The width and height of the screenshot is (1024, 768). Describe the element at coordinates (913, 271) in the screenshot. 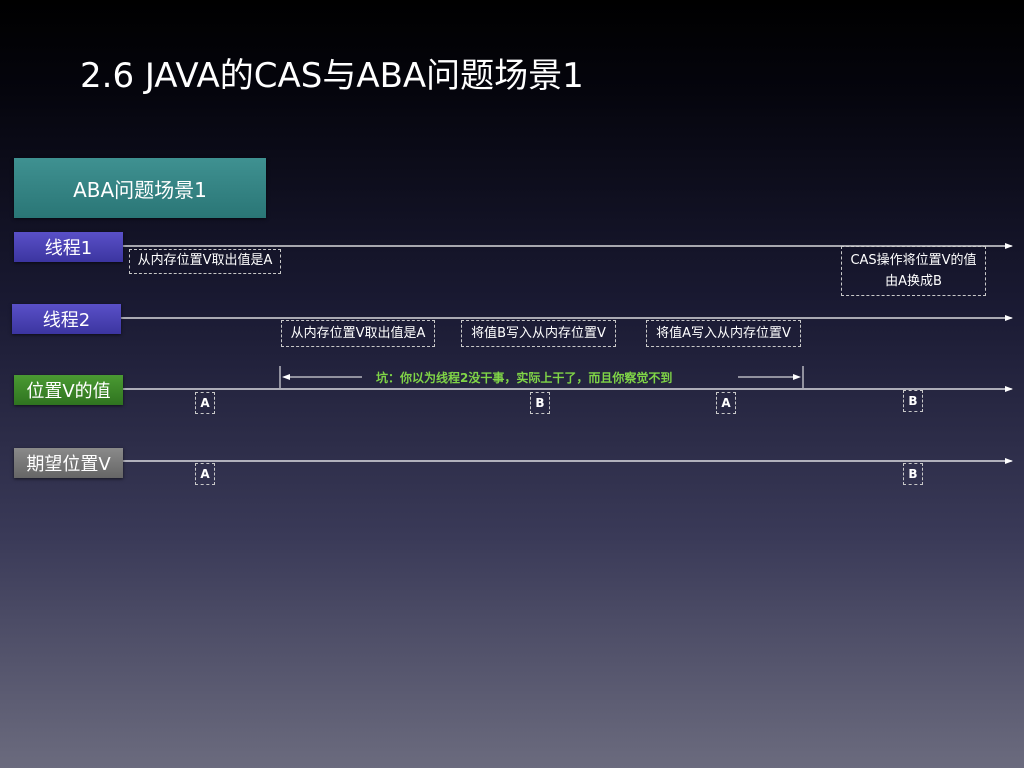

I see `thread1-cas-note: CAS操作将位置V的值由A换成B` at that location.